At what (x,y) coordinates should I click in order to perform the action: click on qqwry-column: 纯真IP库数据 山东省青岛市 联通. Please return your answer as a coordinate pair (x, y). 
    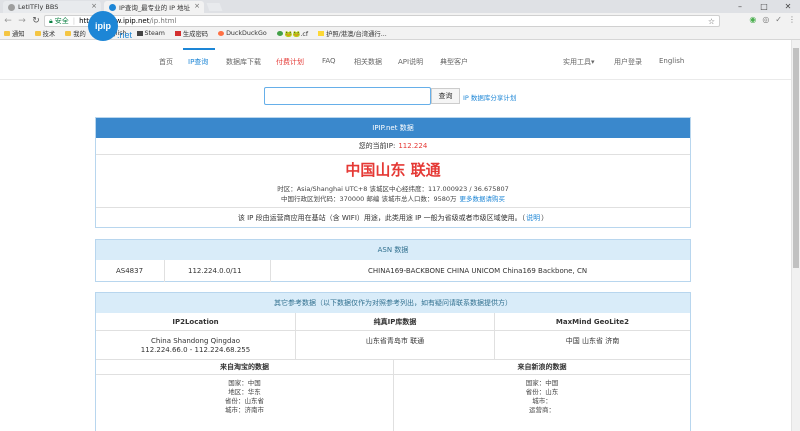
    Looking at the image, I should click on (394, 336).